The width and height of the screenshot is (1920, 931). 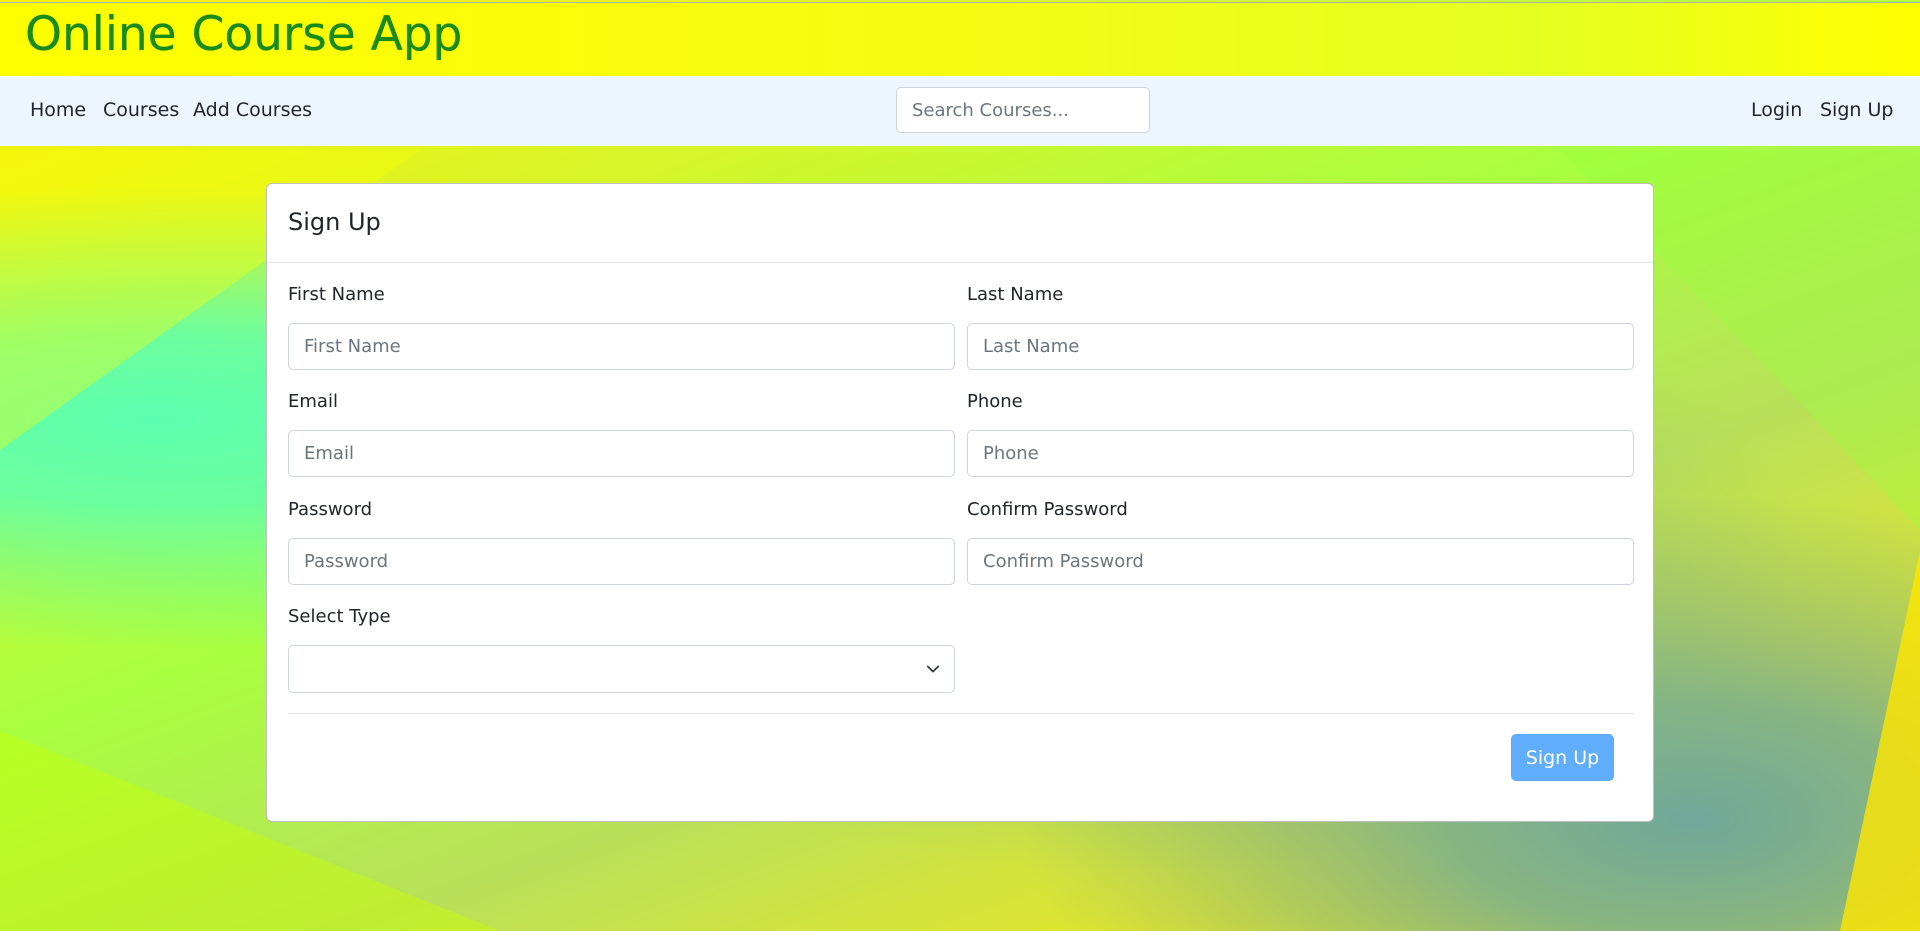 What do you see at coordinates (141, 110) in the screenshot?
I see `nav-courses-link: Courses` at bounding box center [141, 110].